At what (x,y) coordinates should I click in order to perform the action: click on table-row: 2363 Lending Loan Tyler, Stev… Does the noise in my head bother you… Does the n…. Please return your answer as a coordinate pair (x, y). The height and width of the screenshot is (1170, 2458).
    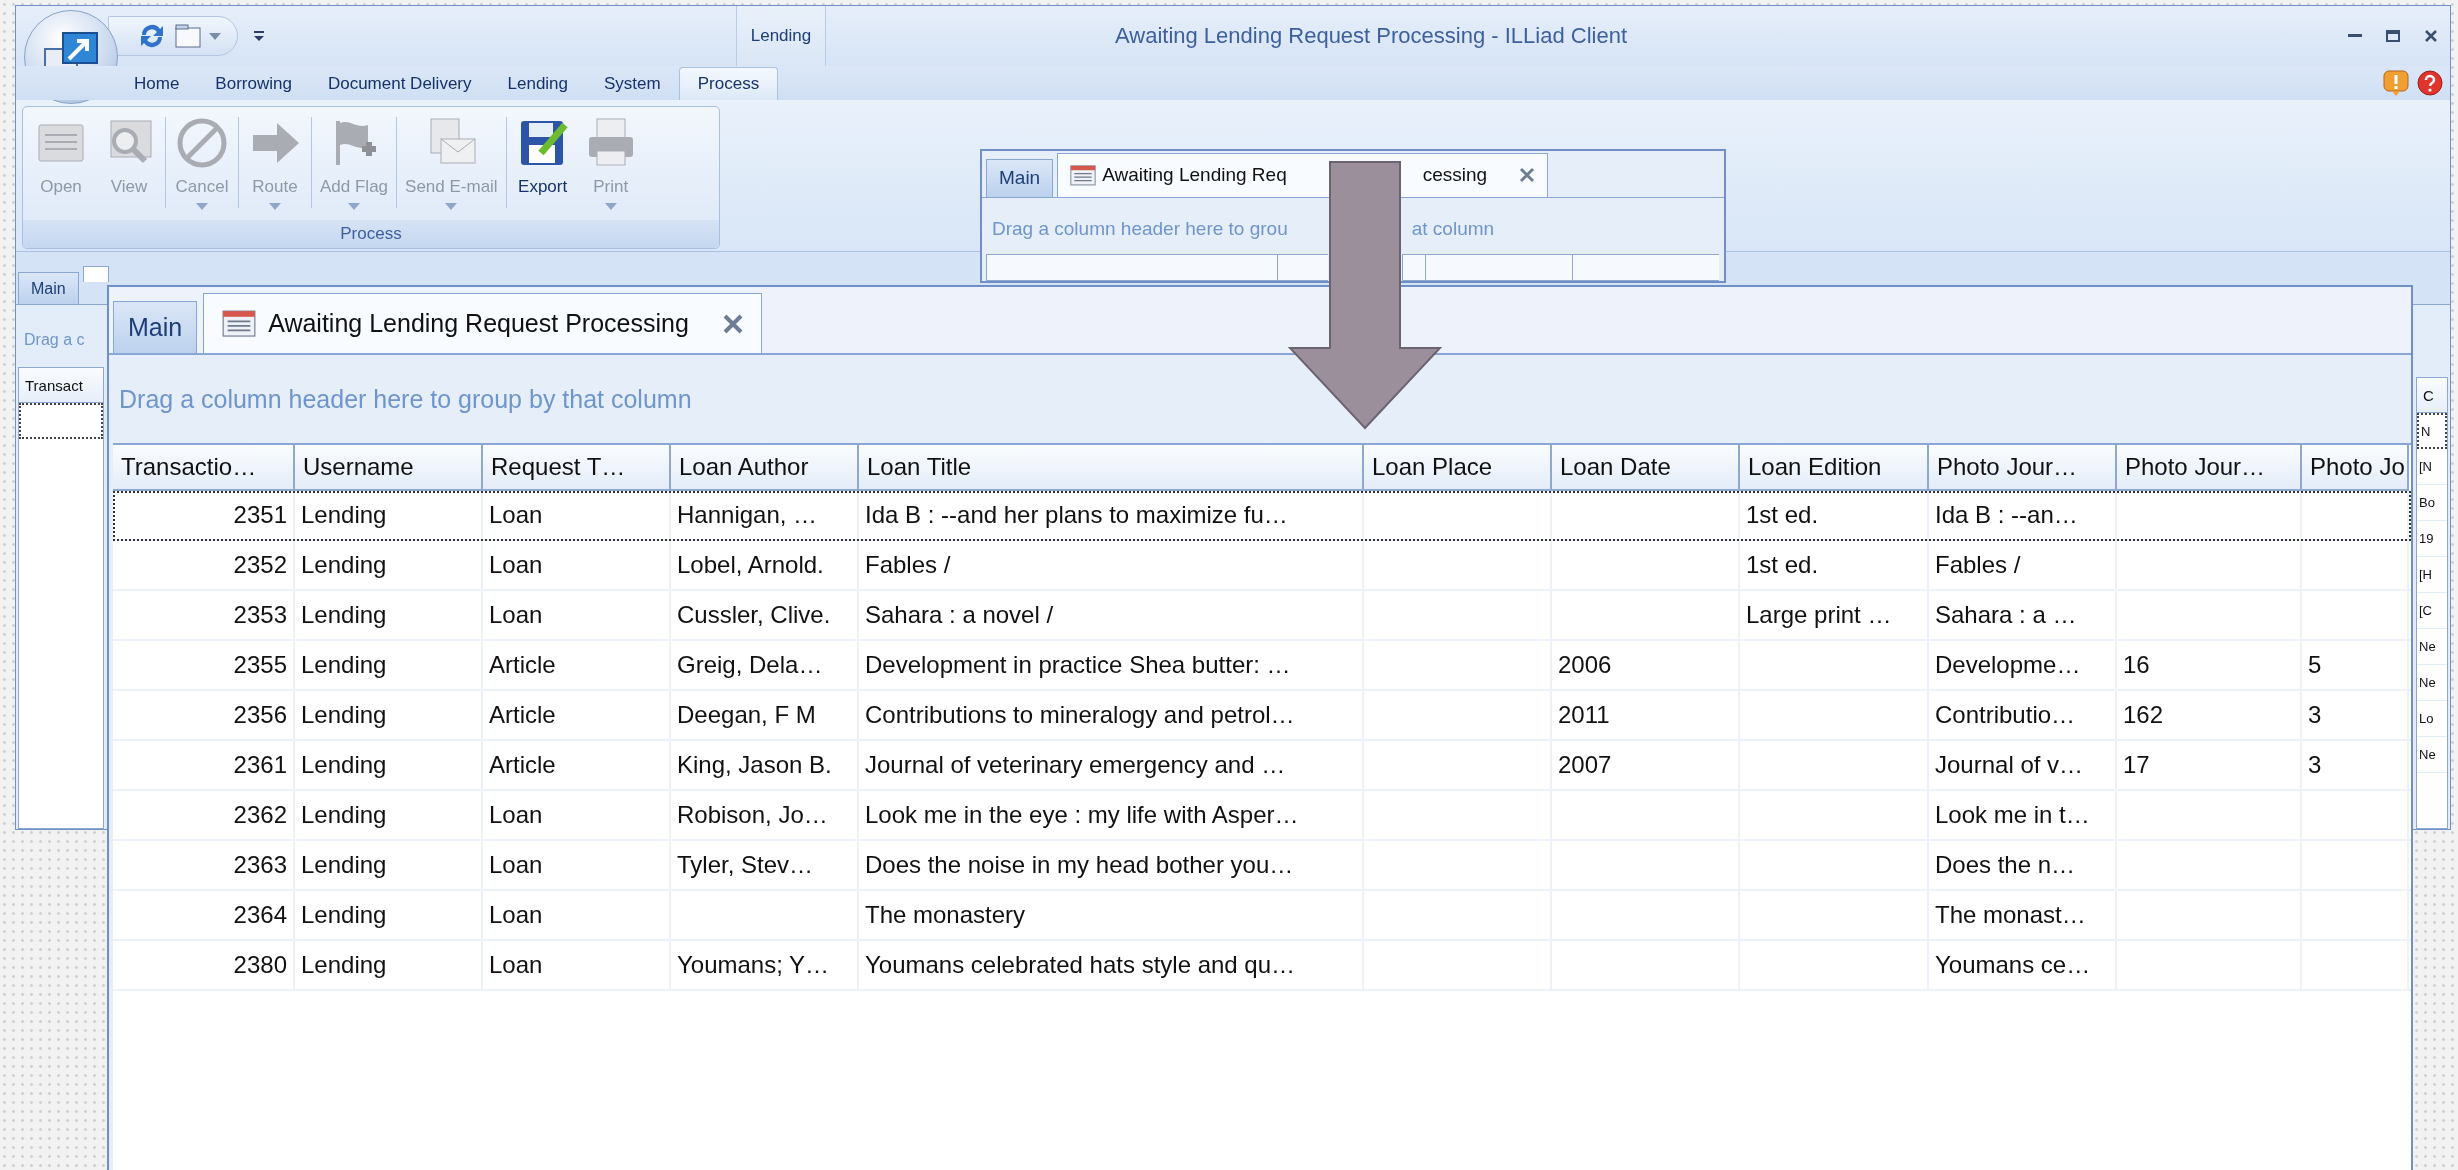
    Looking at the image, I should click on (1262, 866).